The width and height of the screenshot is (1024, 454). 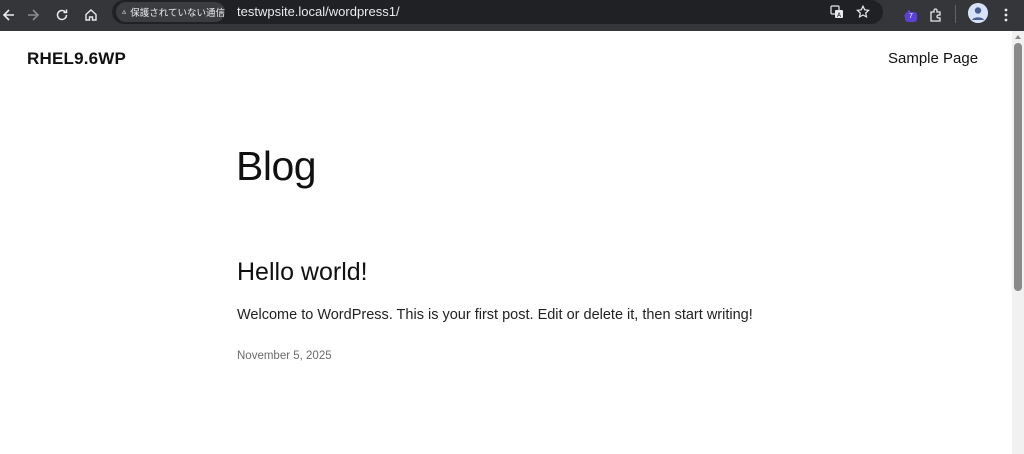 I want to click on site-title: RHEL9.6WP, so click(x=76, y=59).